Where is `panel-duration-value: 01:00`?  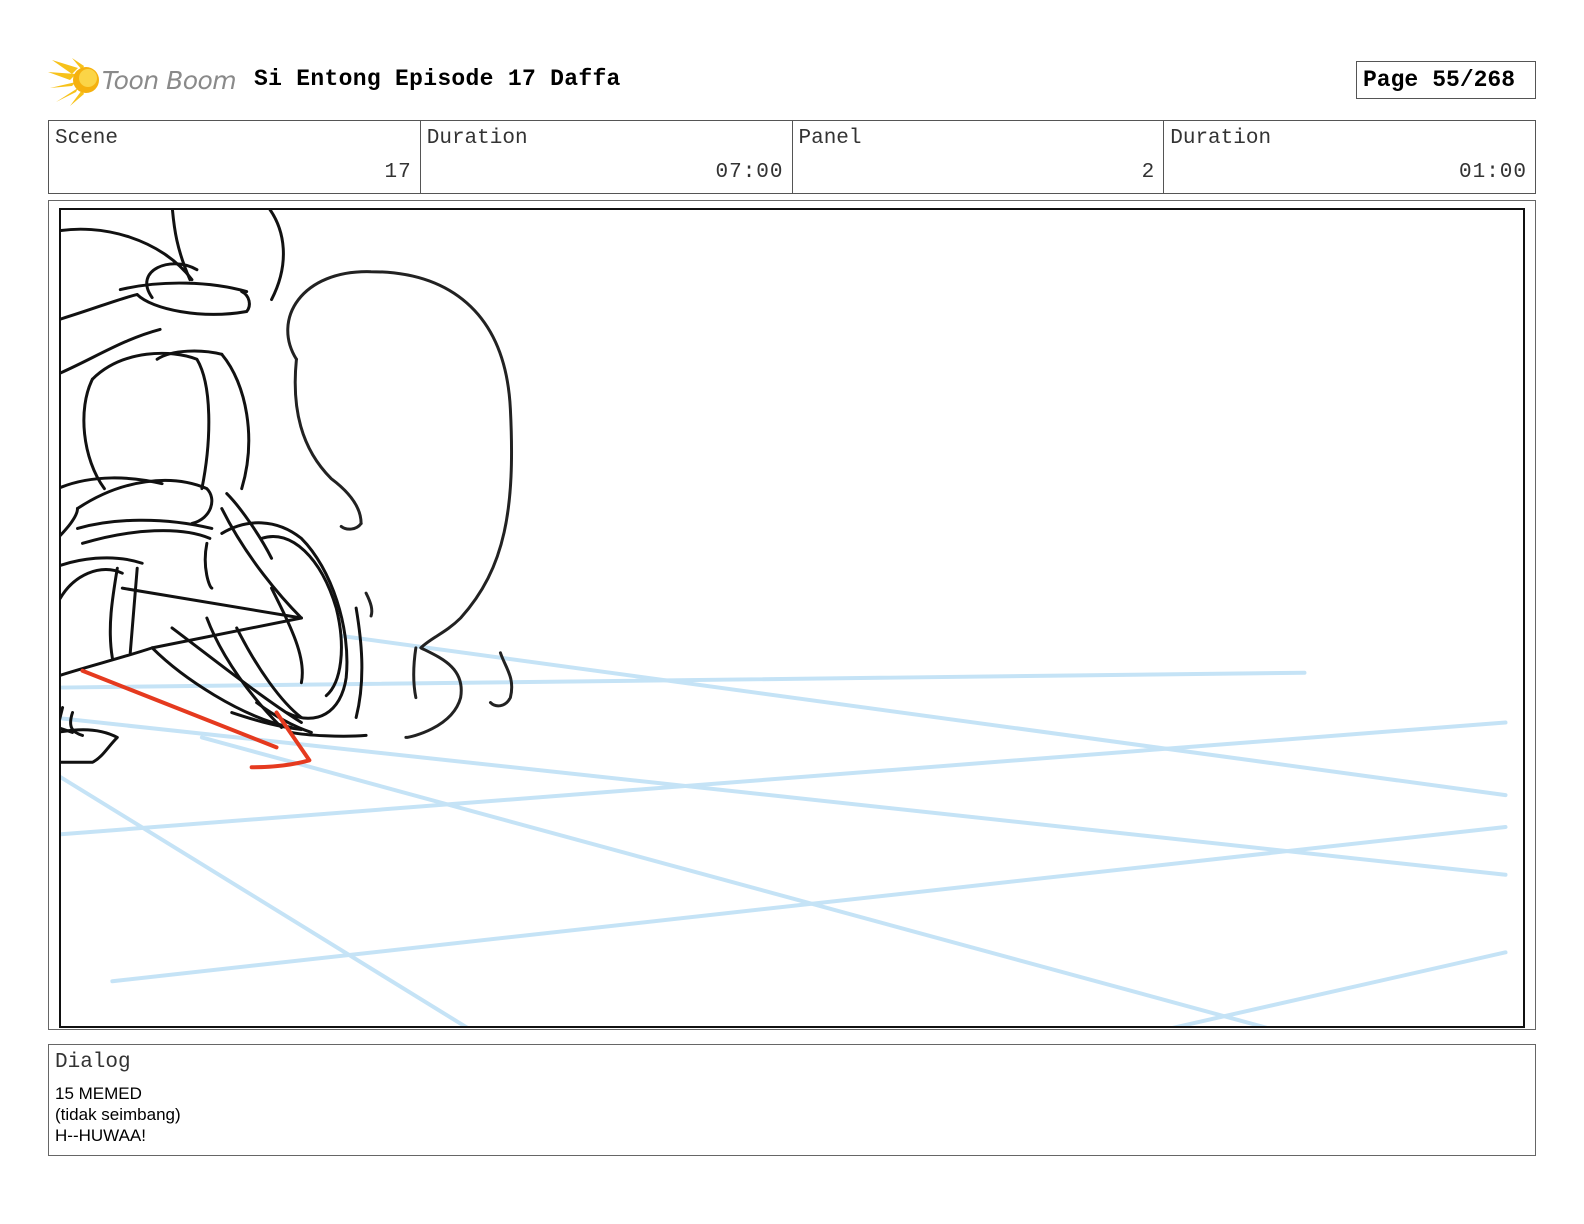 panel-duration-value: 01:00 is located at coordinates (1492, 172).